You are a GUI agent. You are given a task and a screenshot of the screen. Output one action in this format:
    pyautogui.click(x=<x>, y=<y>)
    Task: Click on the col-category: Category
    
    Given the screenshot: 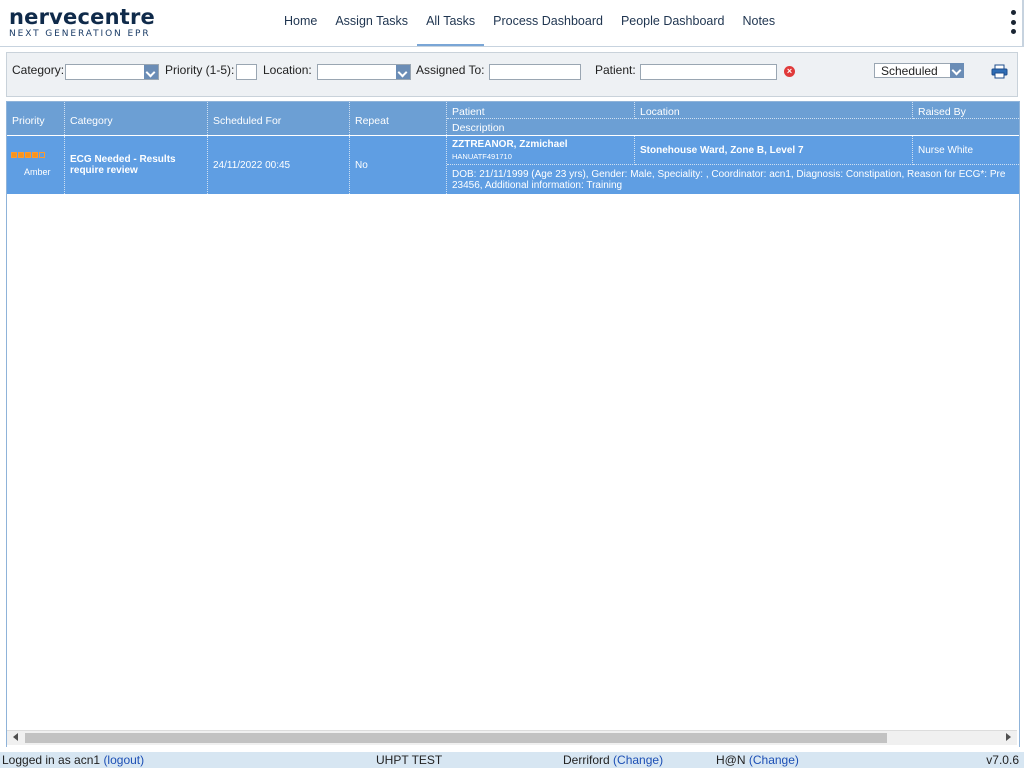 What is the action you would take?
    pyautogui.click(x=136, y=118)
    